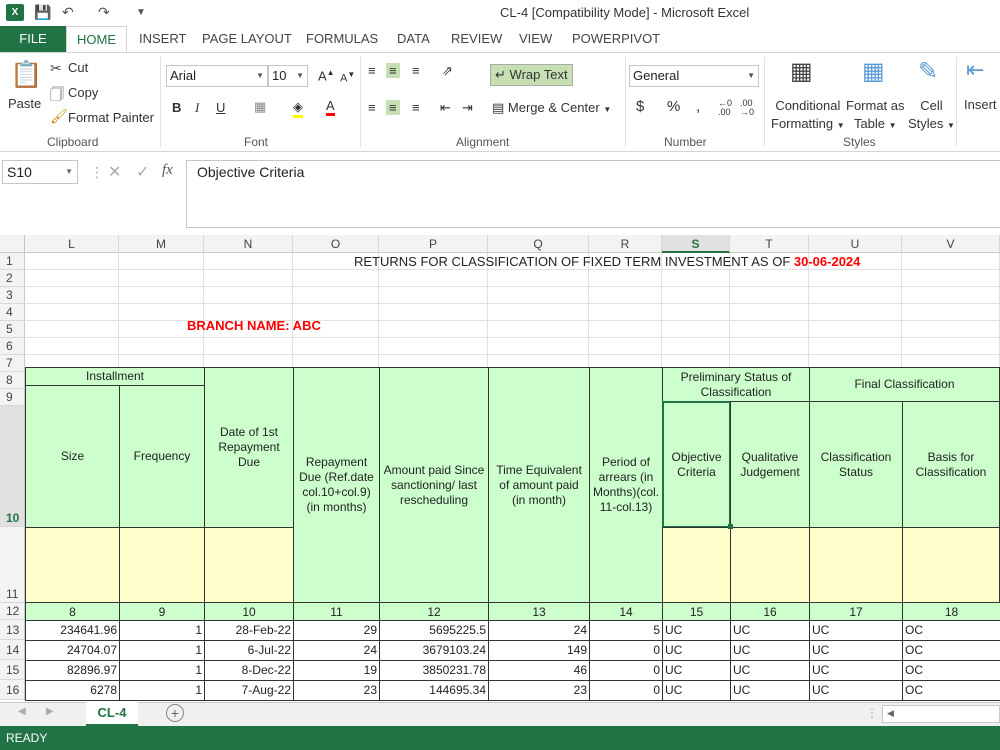  What do you see at coordinates (539, 611) in the screenshot?
I see `column-number-cell: 13` at bounding box center [539, 611].